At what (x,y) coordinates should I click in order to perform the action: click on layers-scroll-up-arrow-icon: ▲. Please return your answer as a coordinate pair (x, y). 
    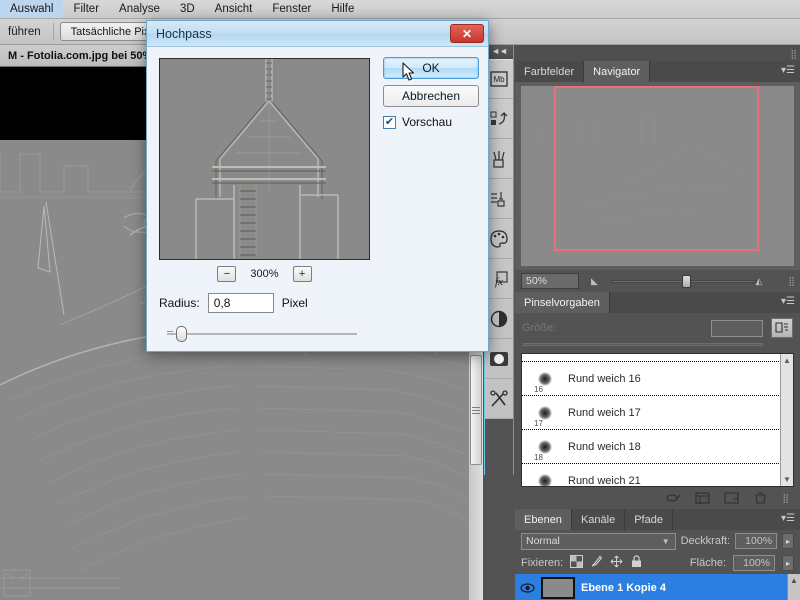
    Looking at the image, I should click on (794, 580).